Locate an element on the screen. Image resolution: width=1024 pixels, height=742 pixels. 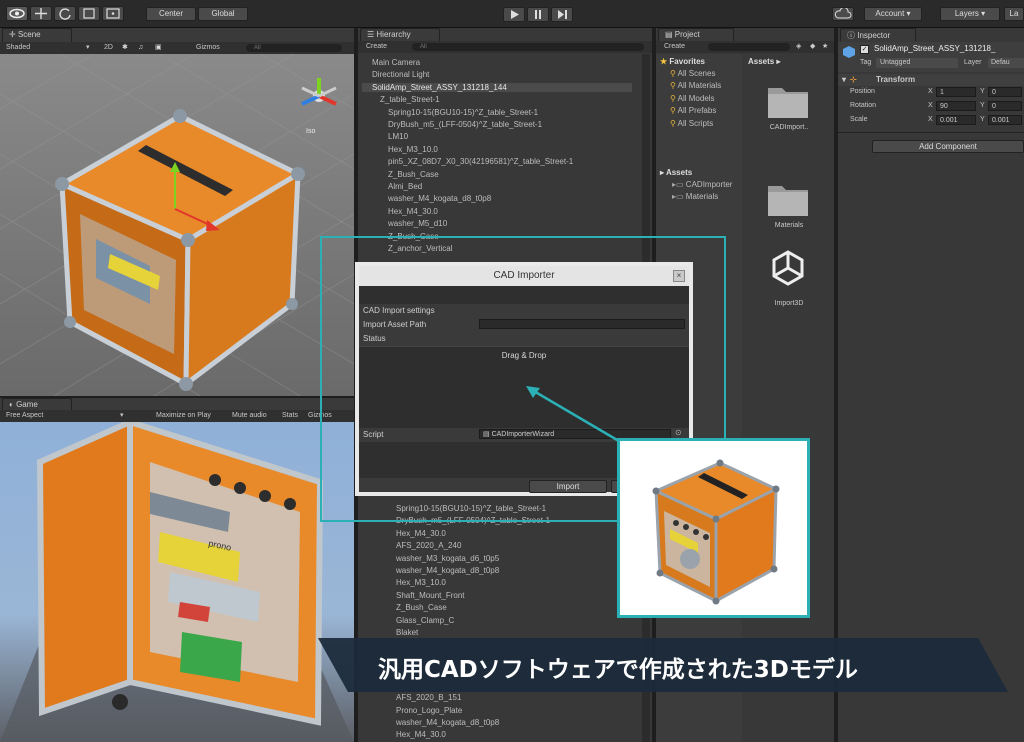
favorites-header: ★ Favorites is located at coordinates (682, 61).